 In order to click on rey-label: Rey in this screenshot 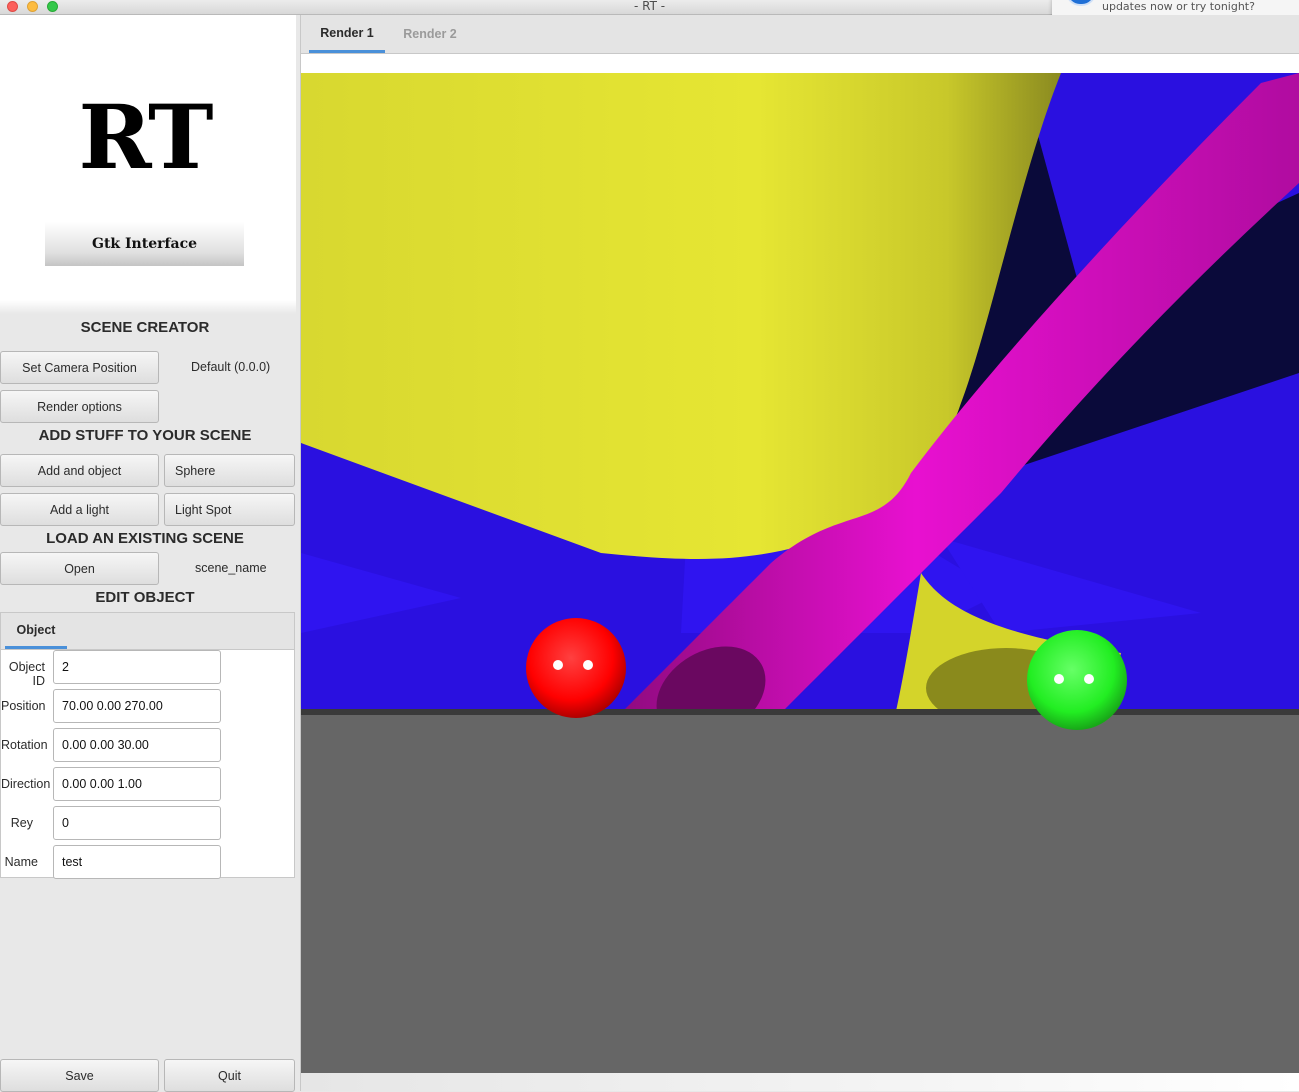, I will do `click(21, 823)`.